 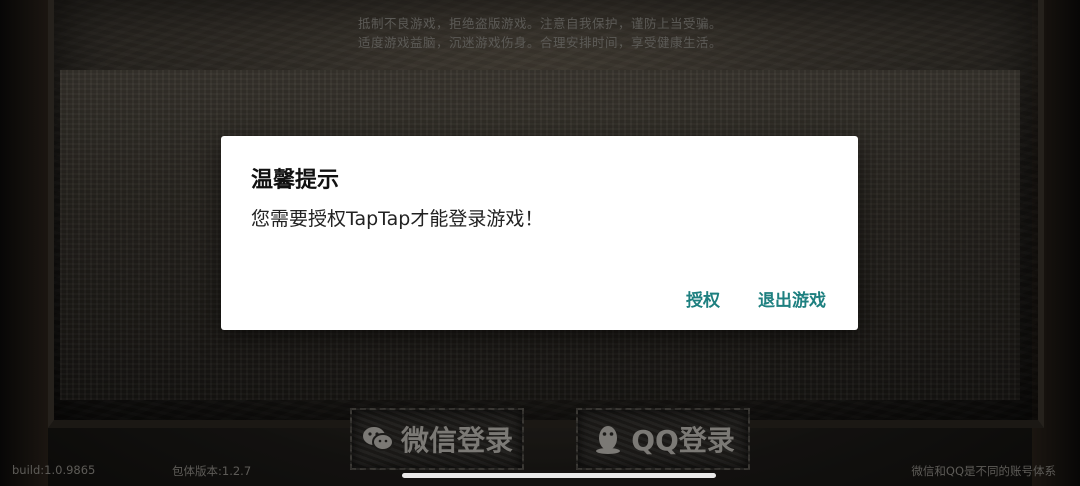 I want to click on dialog-title: 温馨提示, so click(x=295, y=180).